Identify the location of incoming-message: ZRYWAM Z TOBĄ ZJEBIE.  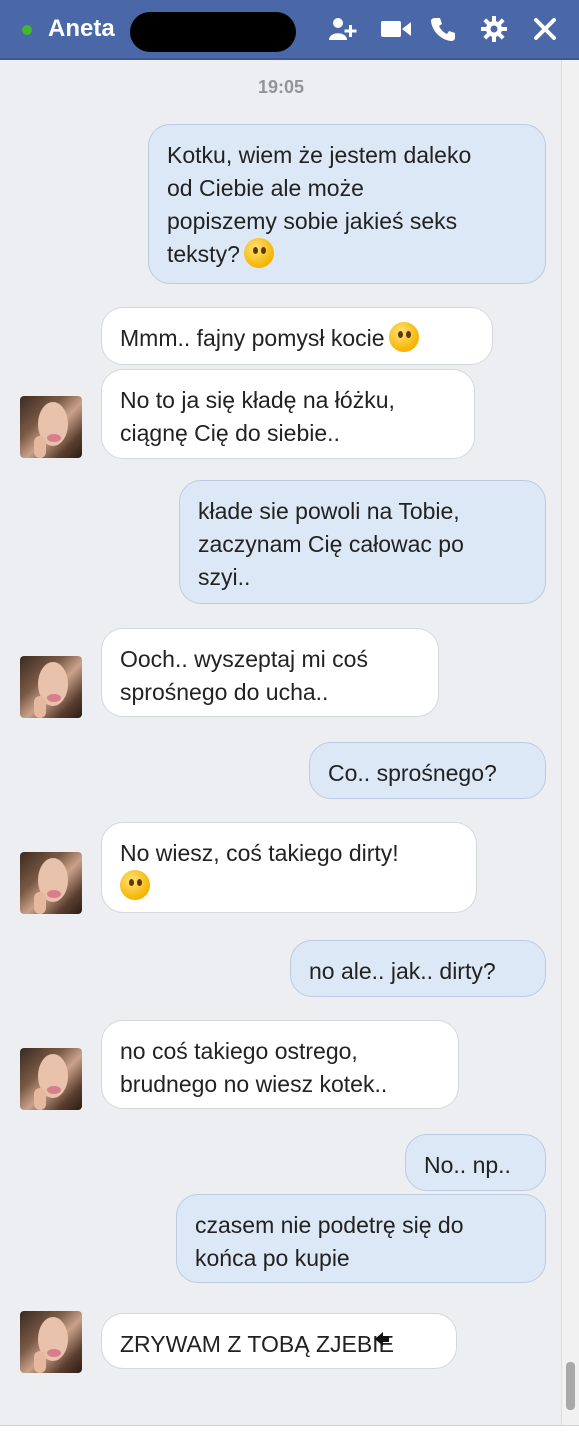
(279, 1341).